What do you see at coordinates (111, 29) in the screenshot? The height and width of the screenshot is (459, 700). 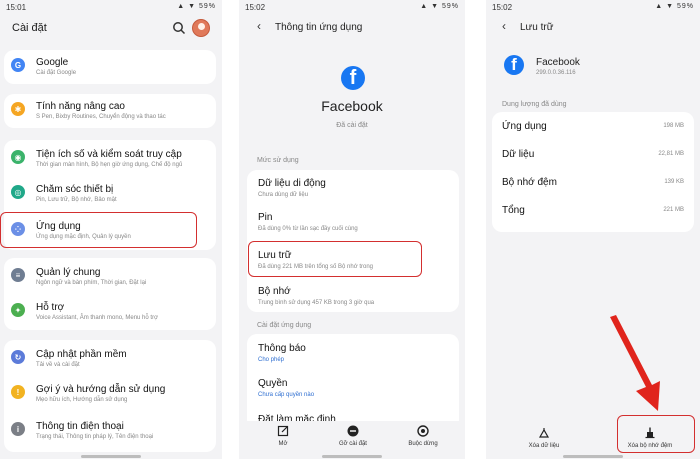 I see `settings-header: Cài đặt` at bounding box center [111, 29].